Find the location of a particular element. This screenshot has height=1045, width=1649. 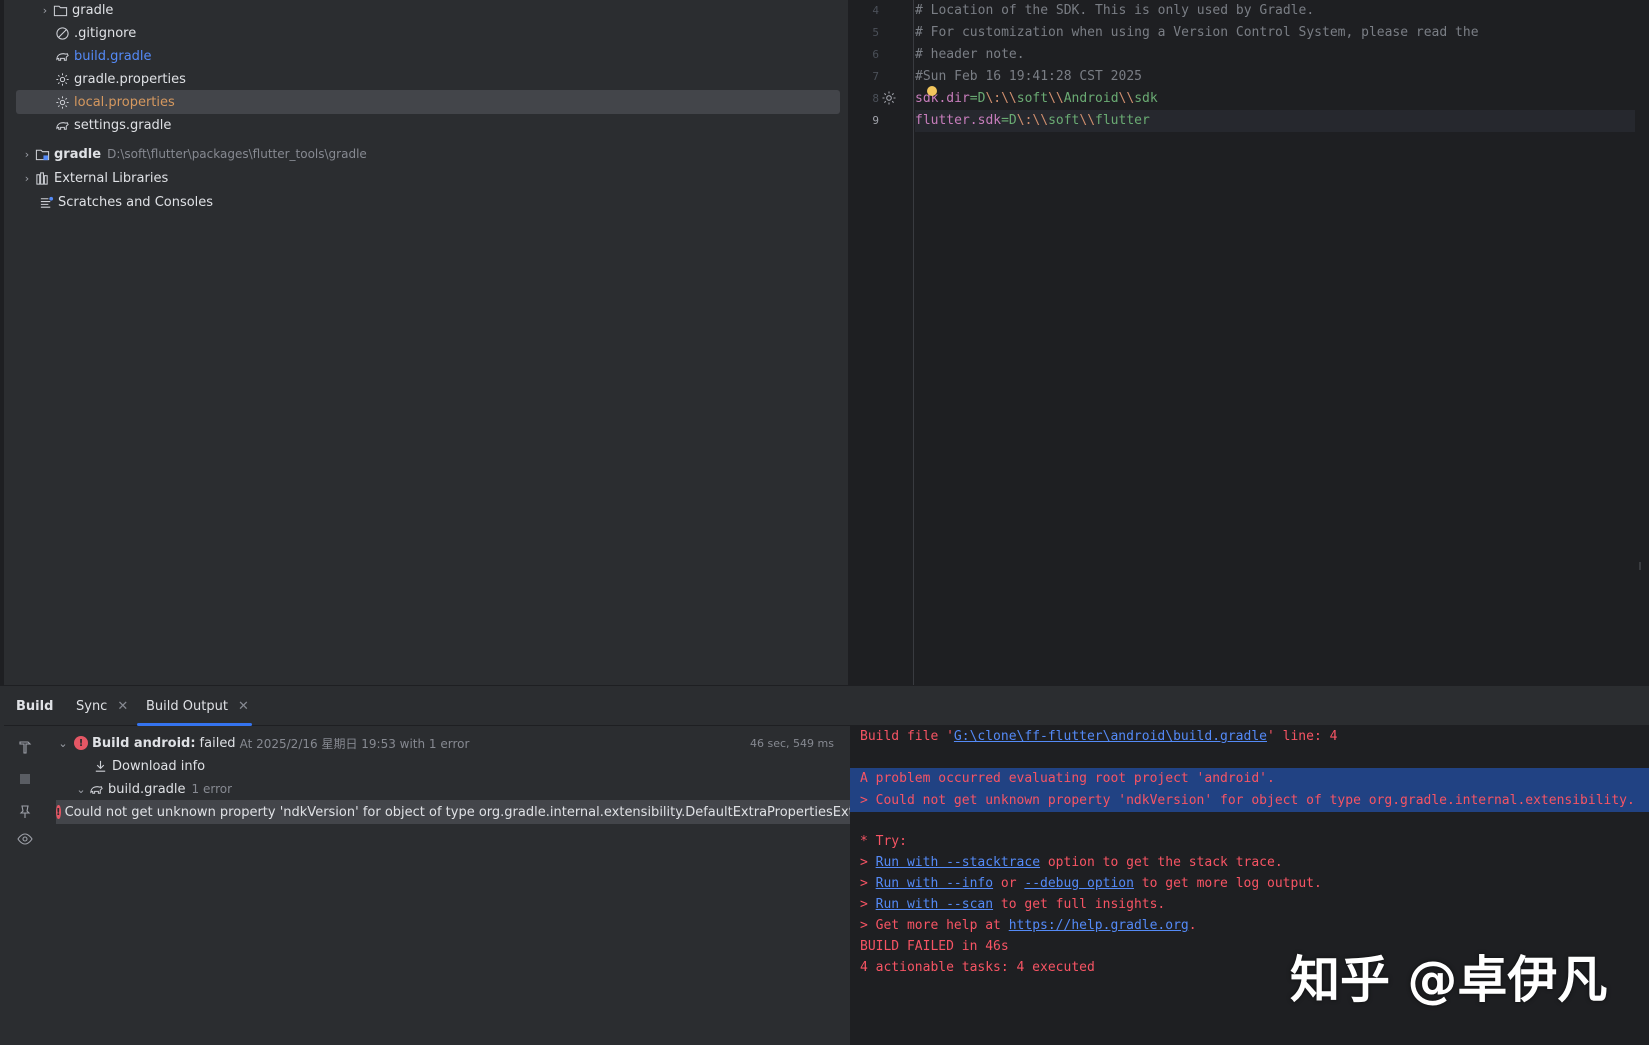

tree-item-external-libraries: › External Libraries is located at coordinates (94, 178).